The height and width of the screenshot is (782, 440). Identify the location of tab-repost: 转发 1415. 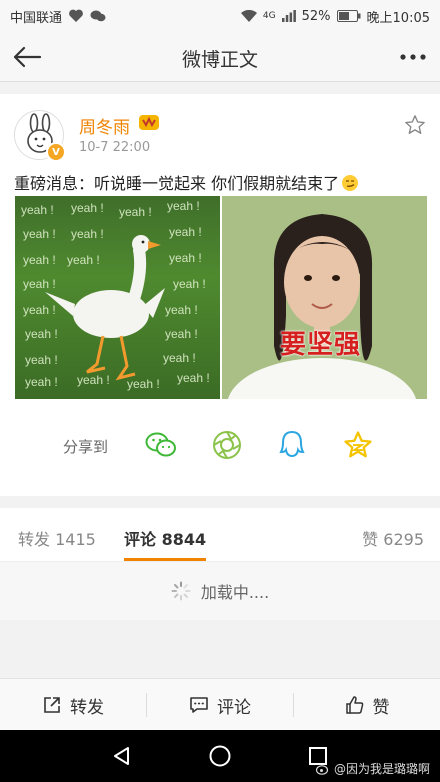
(57, 538).